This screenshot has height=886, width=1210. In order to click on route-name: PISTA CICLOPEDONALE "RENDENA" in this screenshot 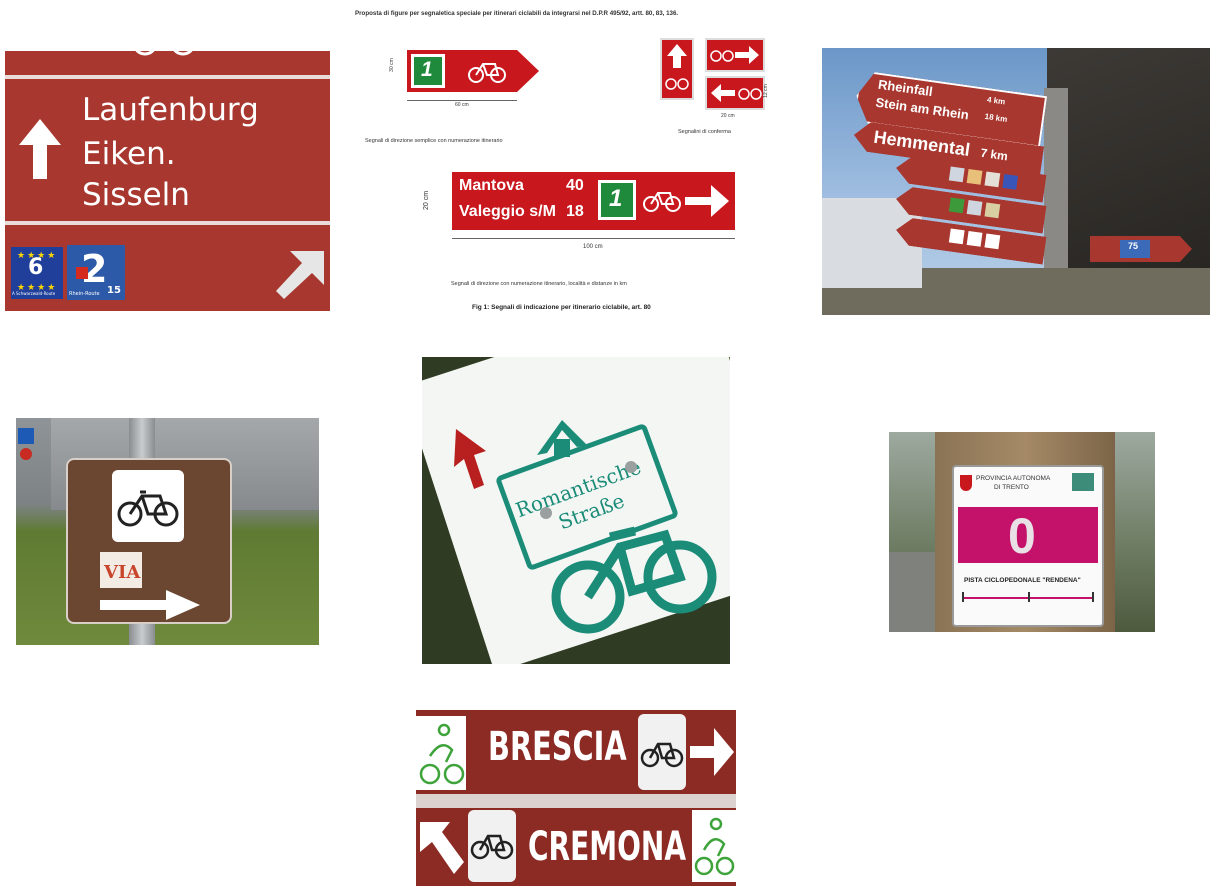, I will do `click(1022, 580)`.